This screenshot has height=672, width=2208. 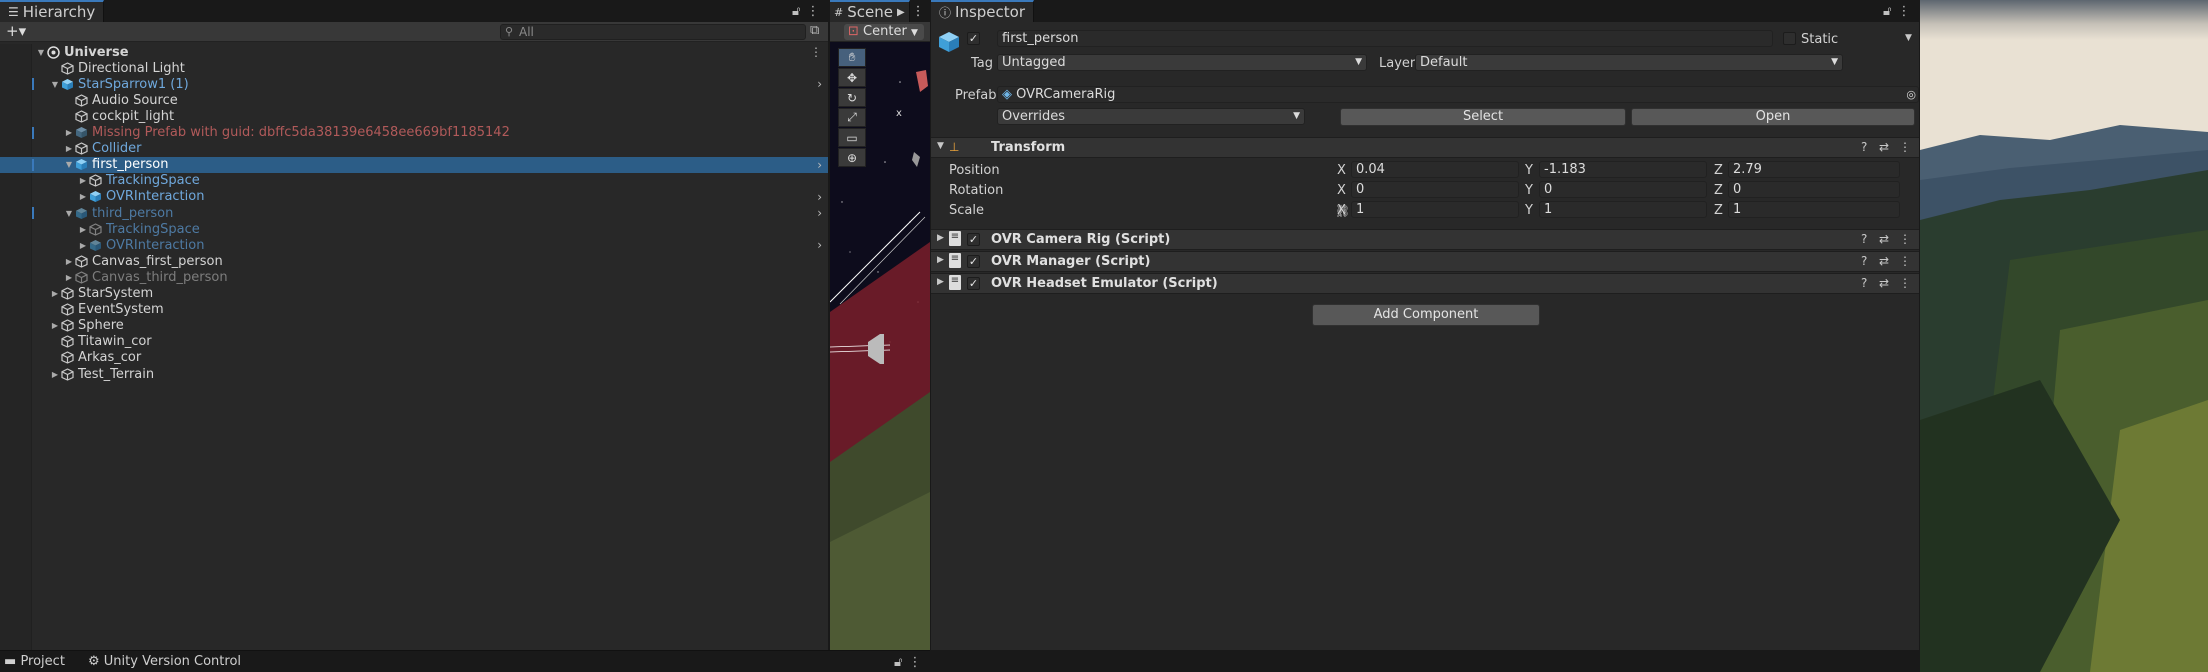 I want to click on hierarchy-row: ▼ first_person ›, so click(x=414, y=164).